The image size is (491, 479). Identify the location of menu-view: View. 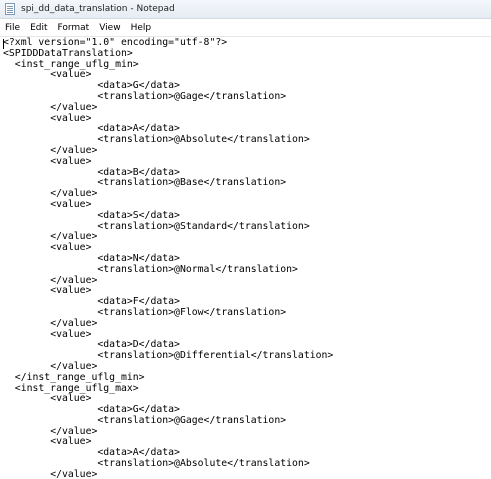
(109, 28).